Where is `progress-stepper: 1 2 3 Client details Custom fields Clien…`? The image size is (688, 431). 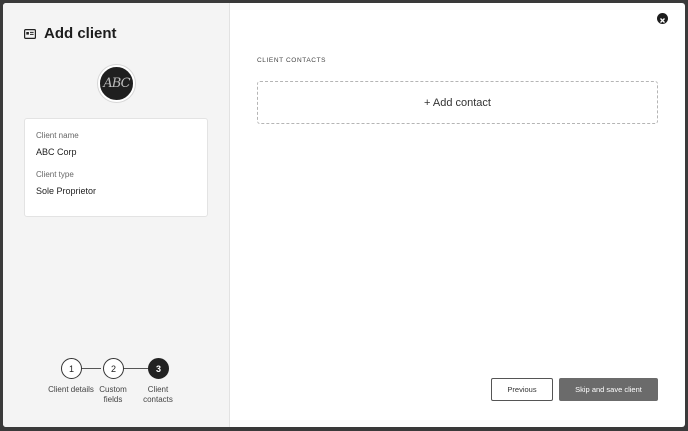
progress-stepper: 1 2 3 Client details Custom fields Clien… is located at coordinates (118, 383).